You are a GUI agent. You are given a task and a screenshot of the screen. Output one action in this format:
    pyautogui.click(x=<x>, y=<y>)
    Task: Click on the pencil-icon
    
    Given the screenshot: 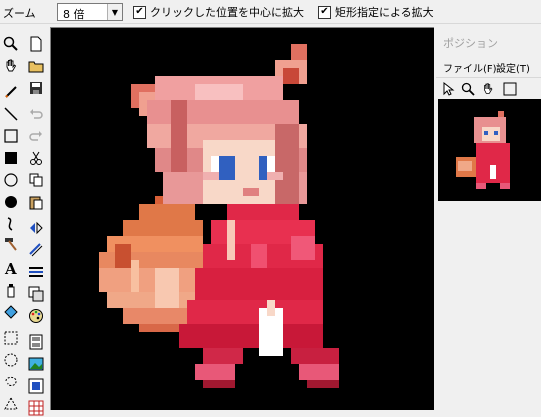 What is the action you would take?
    pyautogui.click(x=11, y=92)
    